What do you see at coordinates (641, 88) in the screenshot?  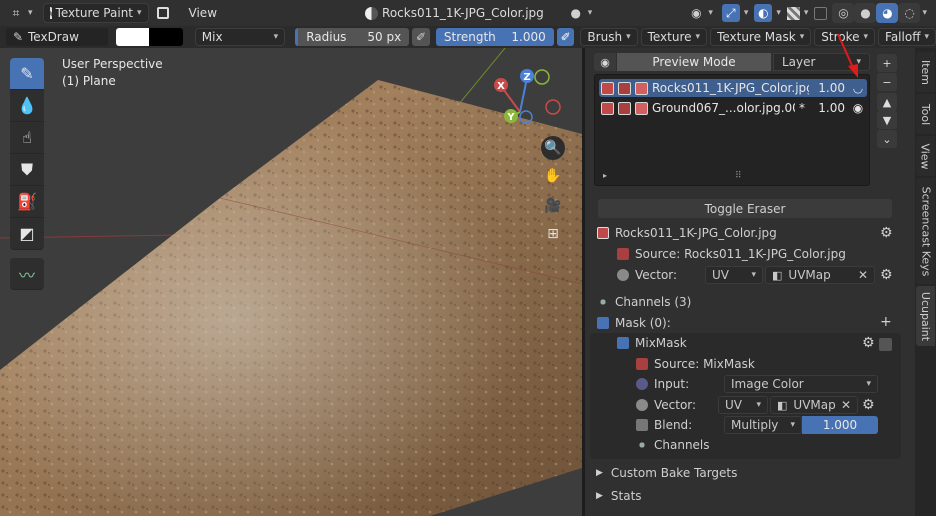 I see `layer-source-icon` at bounding box center [641, 88].